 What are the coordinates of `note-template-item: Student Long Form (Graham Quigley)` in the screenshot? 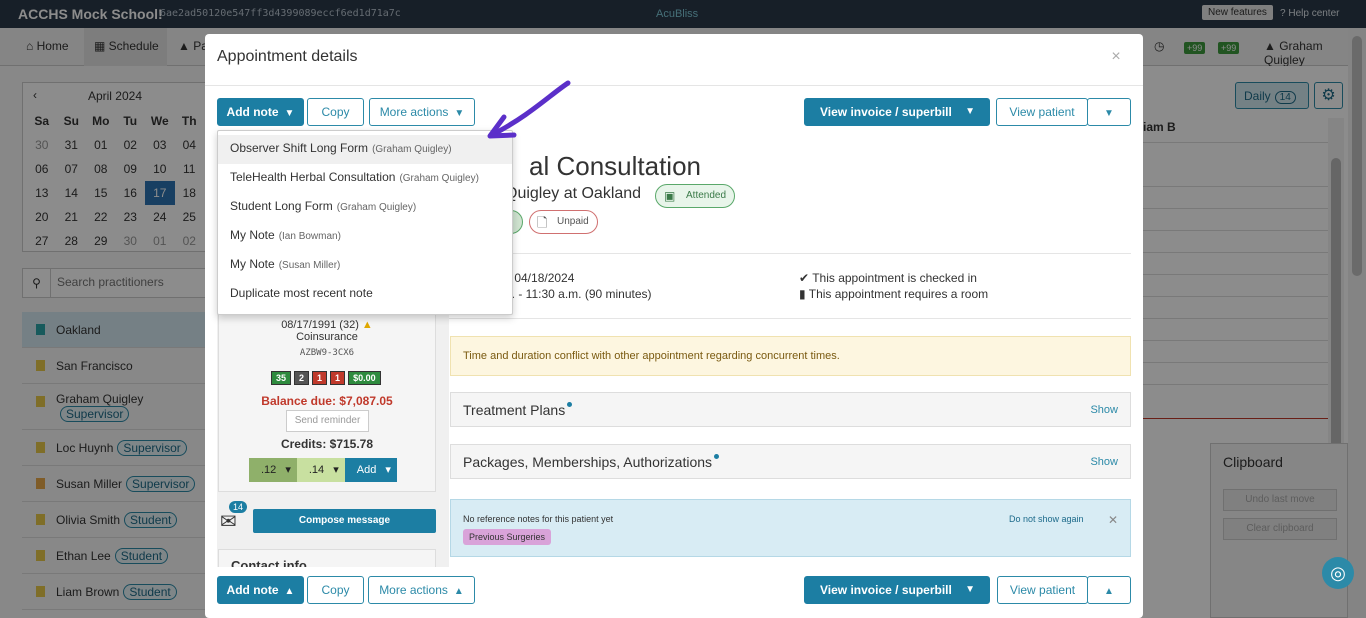 It's located at (365, 207).